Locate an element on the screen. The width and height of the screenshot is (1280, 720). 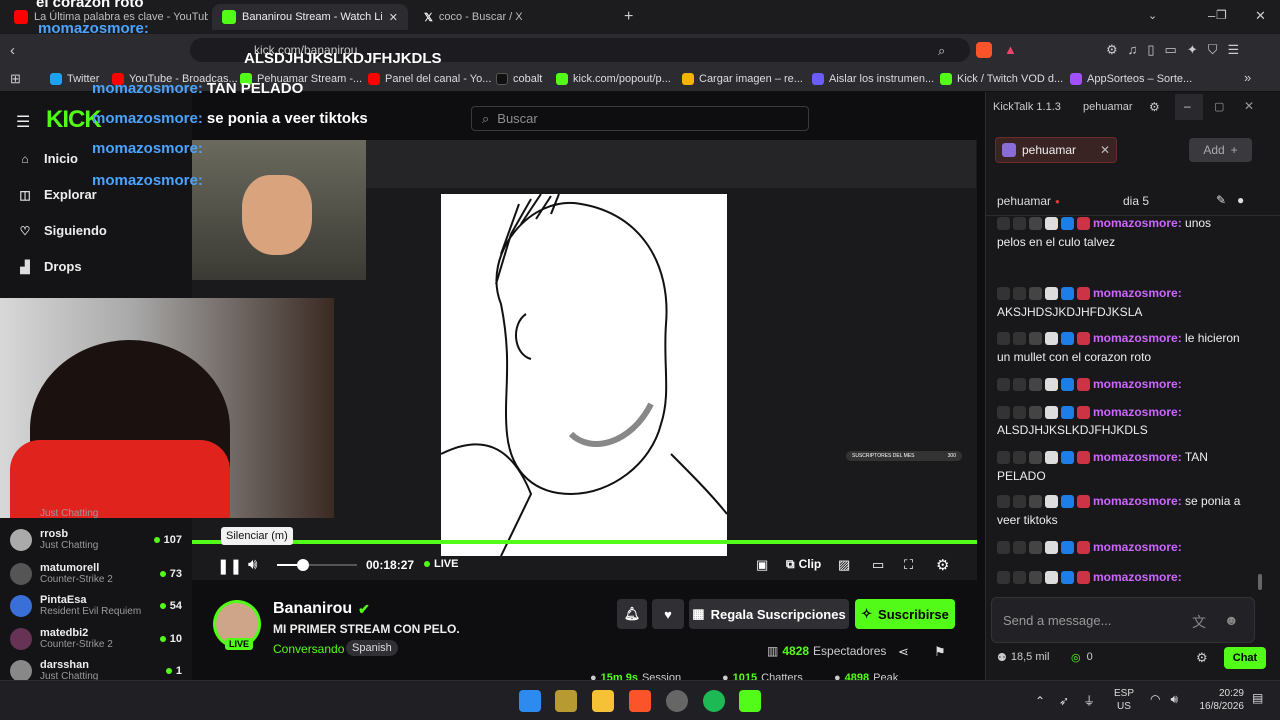
followed-channel-row: Just Chatting is located at coordinates (96, 513).